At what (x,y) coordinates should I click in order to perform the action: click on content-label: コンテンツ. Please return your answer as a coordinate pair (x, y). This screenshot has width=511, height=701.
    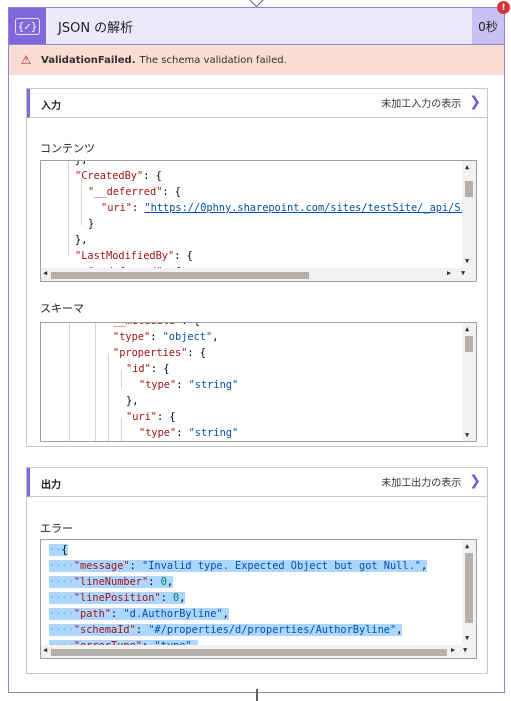
    Looking at the image, I should click on (67, 148).